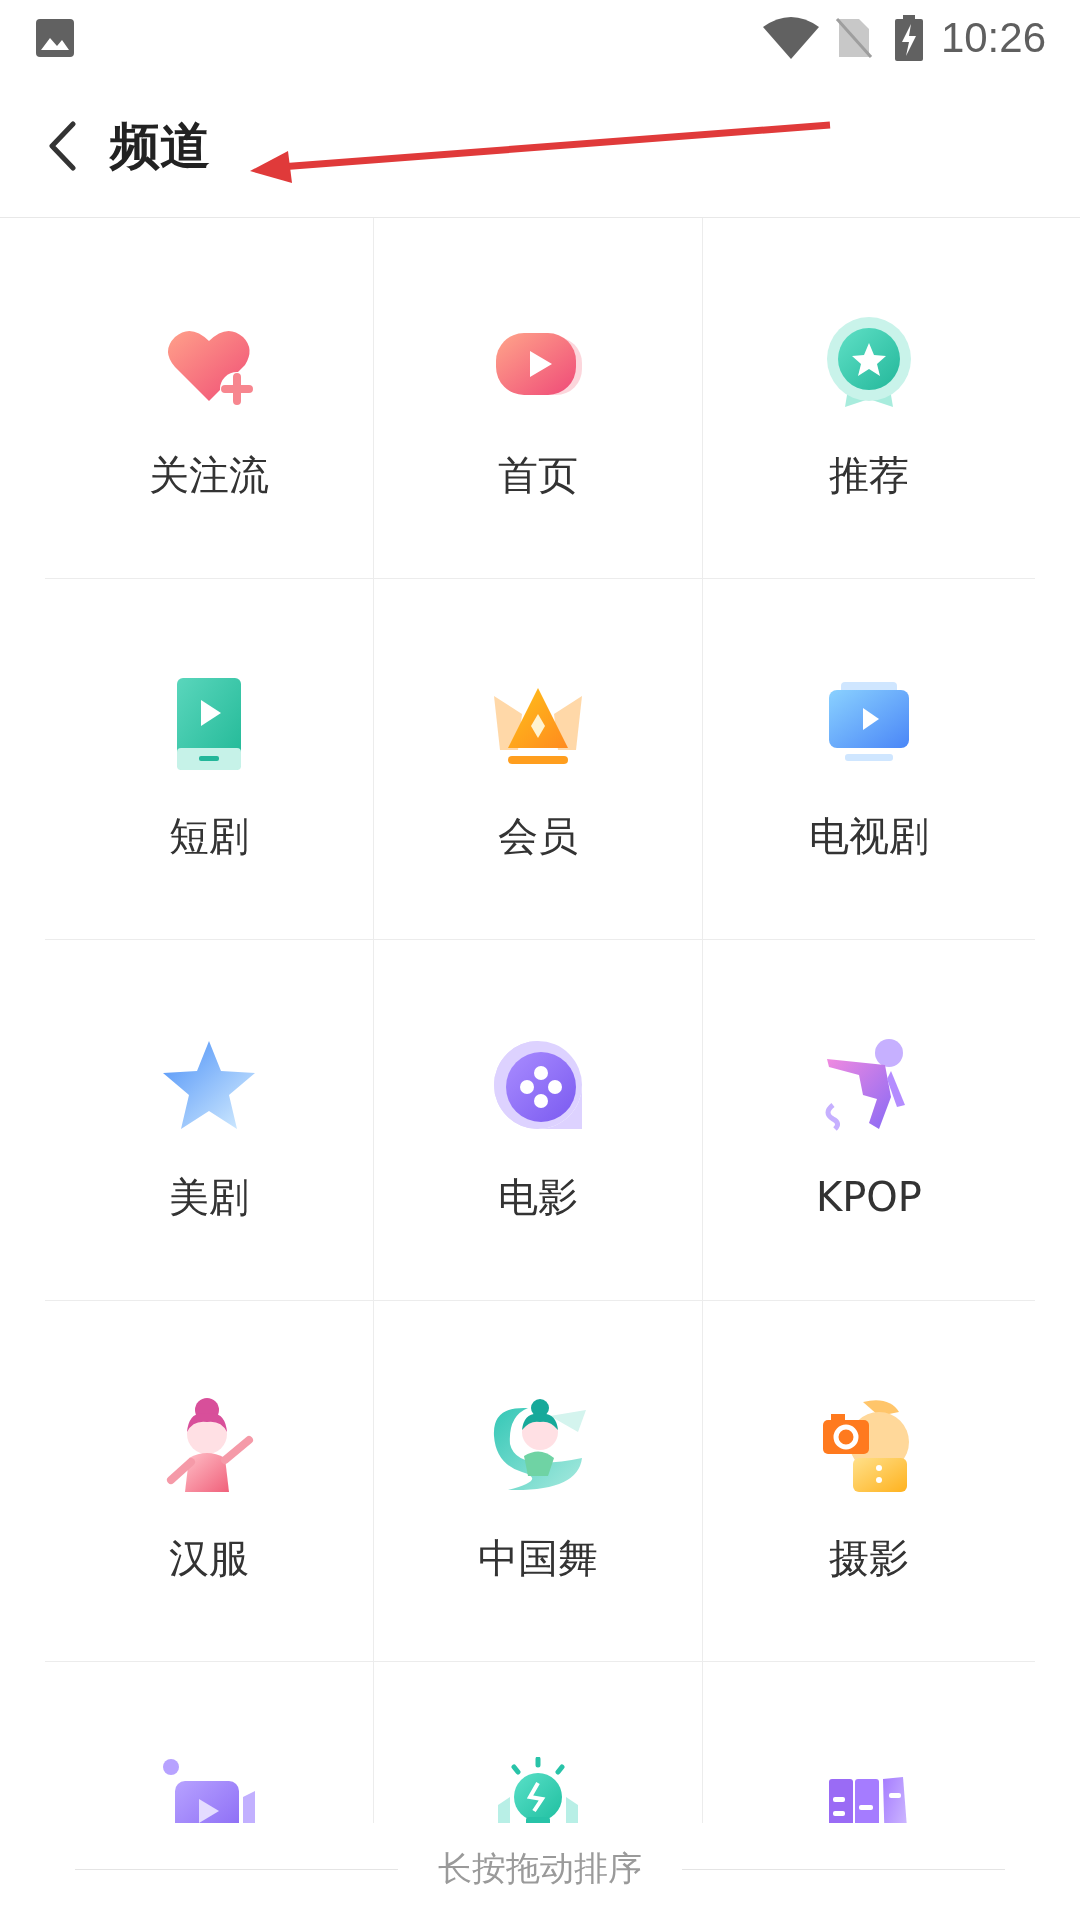 Image resolution: width=1080 pixels, height=1920 pixels. What do you see at coordinates (540, 1868) in the screenshot?
I see `sort-hint-text: 长按拖动排序` at bounding box center [540, 1868].